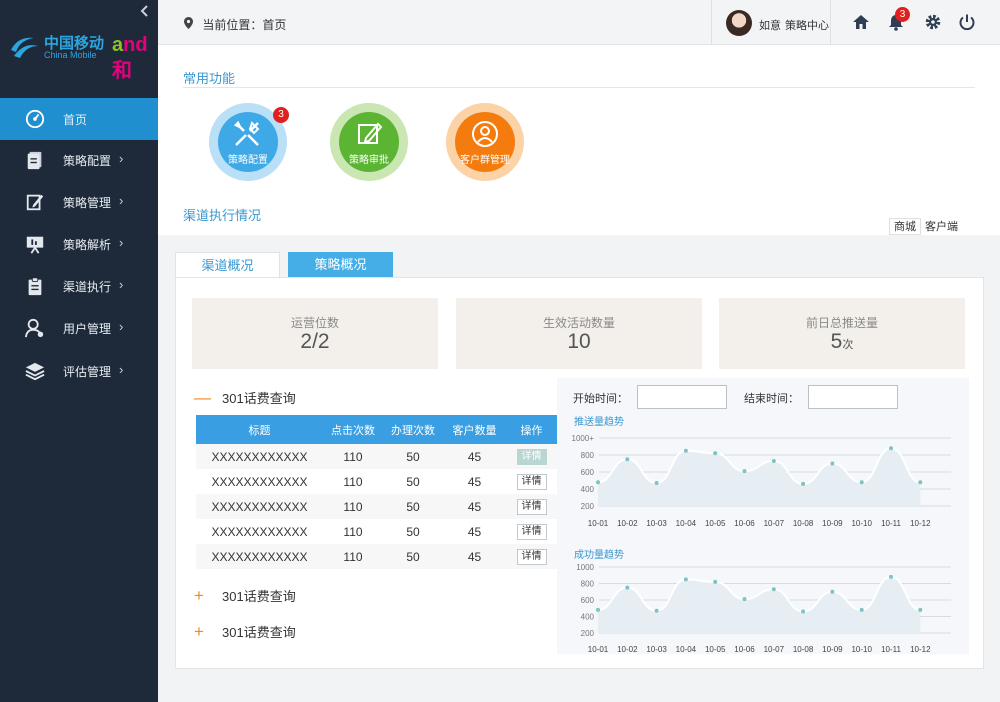 This screenshot has width=1000, height=702. I want to click on logo: 中国移动 China Mobile and和, so click(83, 56).